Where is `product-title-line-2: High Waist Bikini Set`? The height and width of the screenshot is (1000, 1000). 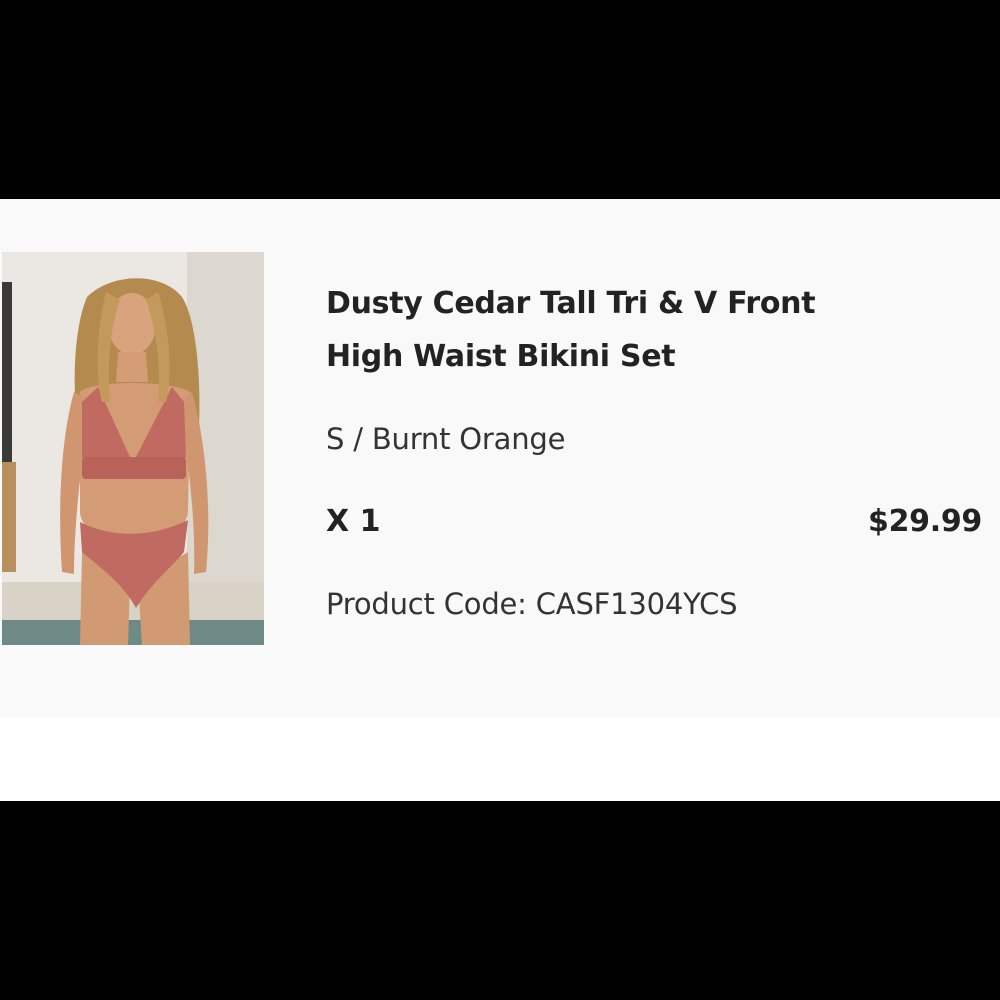
product-title-line-2: High Waist Bikini Set is located at coordinates (501, 356).